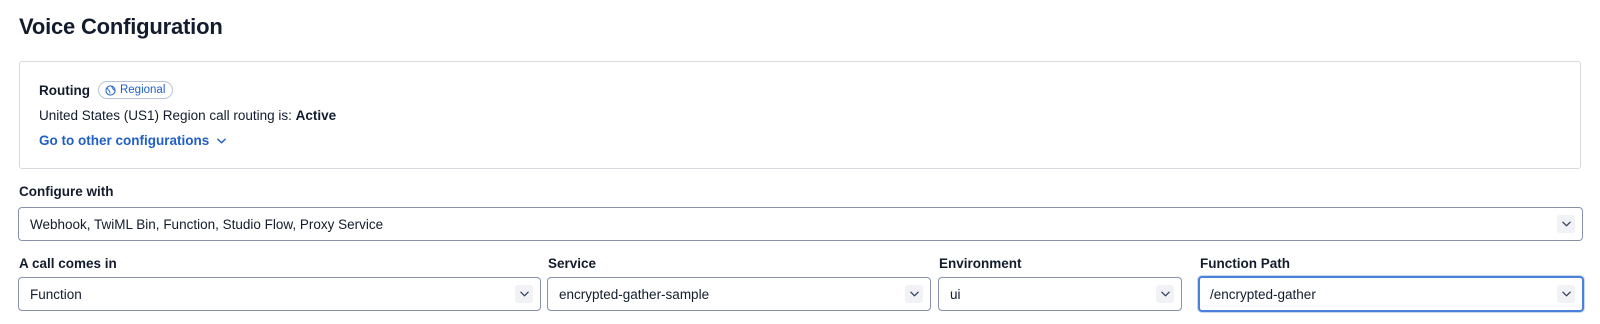  What do you see at coordinates (634, 294) in the screenshot?
I see `service-value: encrypted-gather-sample` at bounding box center [634, 294].